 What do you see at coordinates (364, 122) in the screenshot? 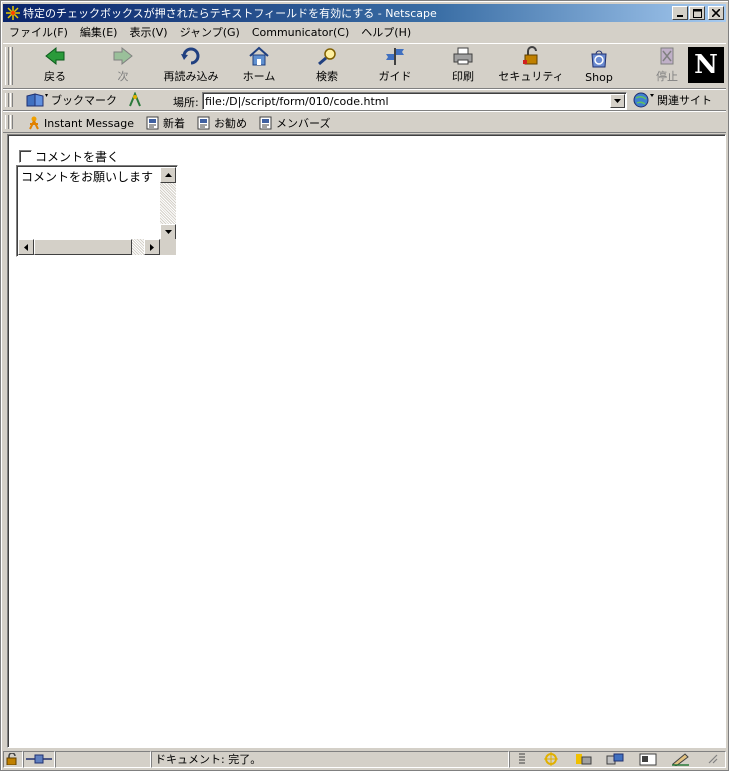
I see `personal-toolbar: Instant Message 新着 お勧め メンバーズ` at bounding box center [364, 122].